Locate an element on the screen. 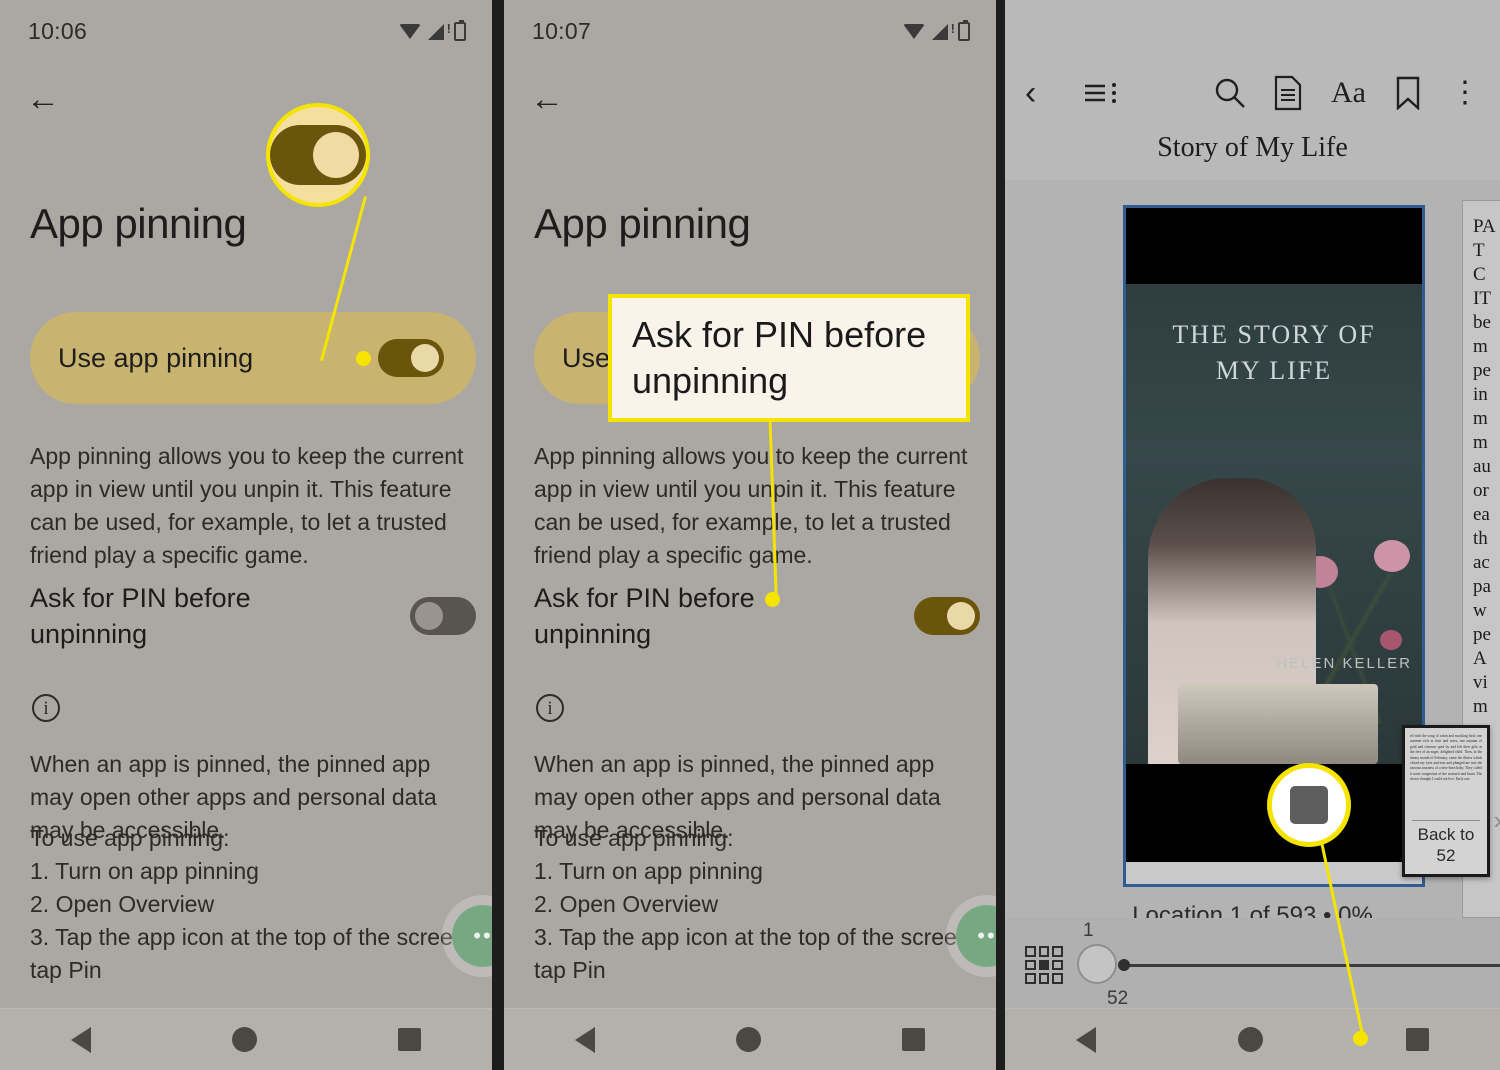  status-bar: 10:06 is located at coordinates (246, 31).